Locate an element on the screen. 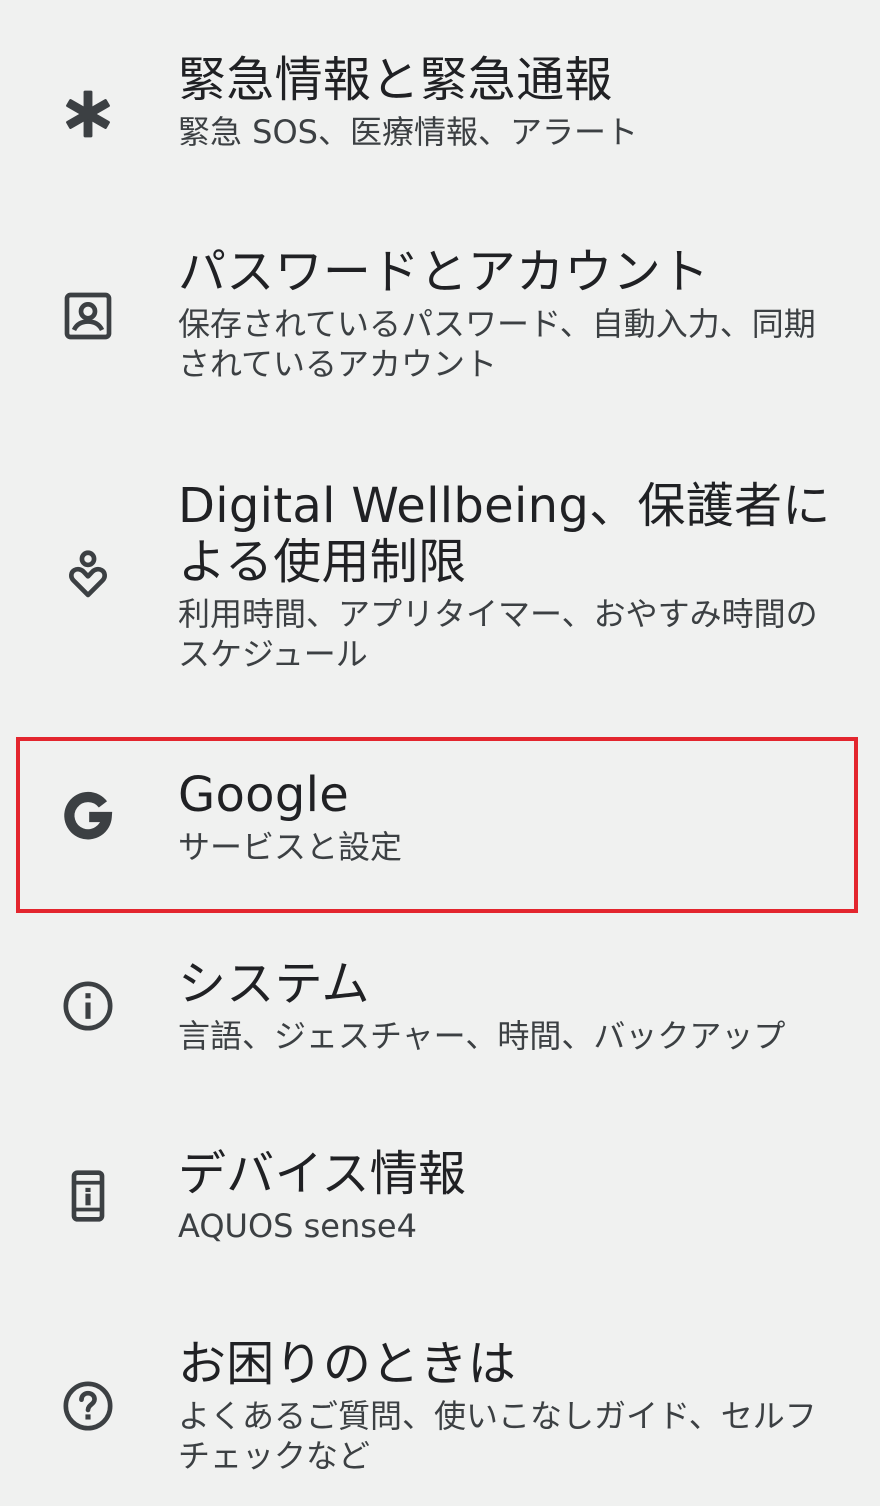 The height and width of the screenshot is (1506, 880). account-box-icon is located at coordinates (88, 316).